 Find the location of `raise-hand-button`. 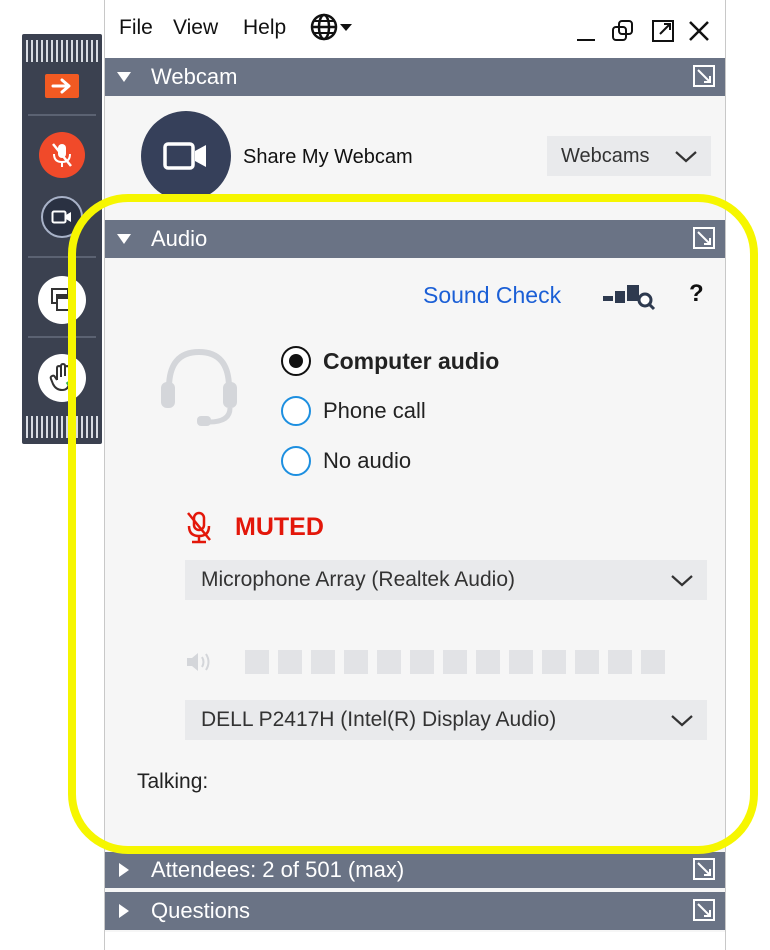

raise-hand-button is located at coordinates (62, 378).